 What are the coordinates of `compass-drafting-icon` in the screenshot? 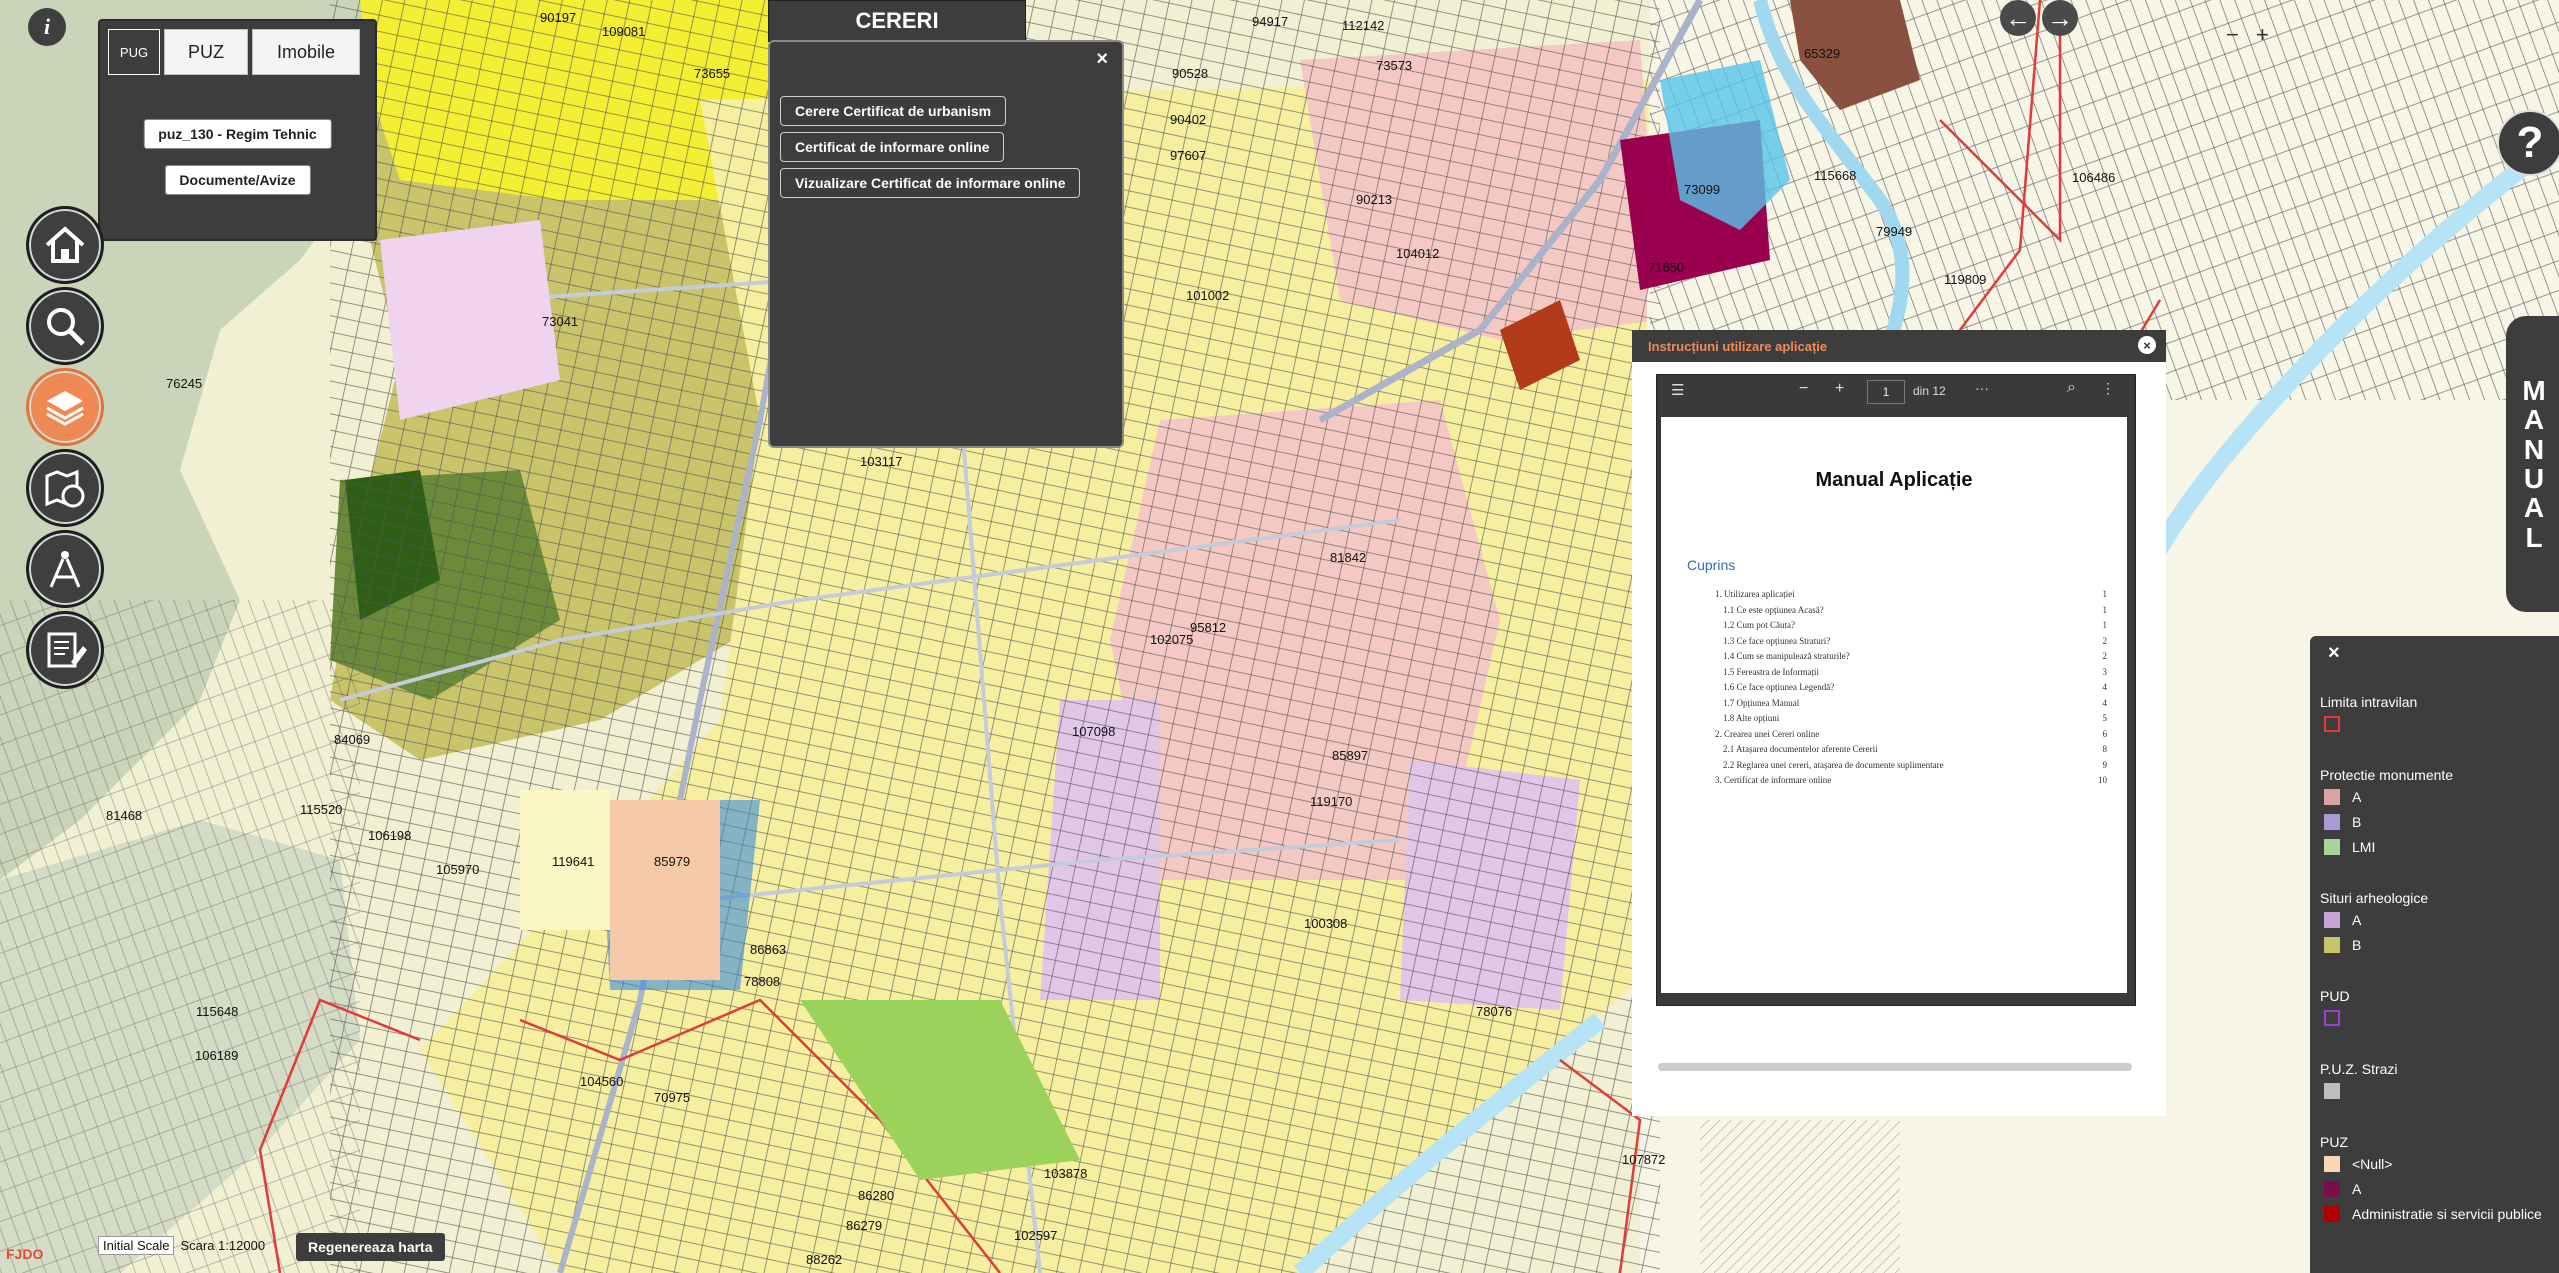 It's located at (65, 569).